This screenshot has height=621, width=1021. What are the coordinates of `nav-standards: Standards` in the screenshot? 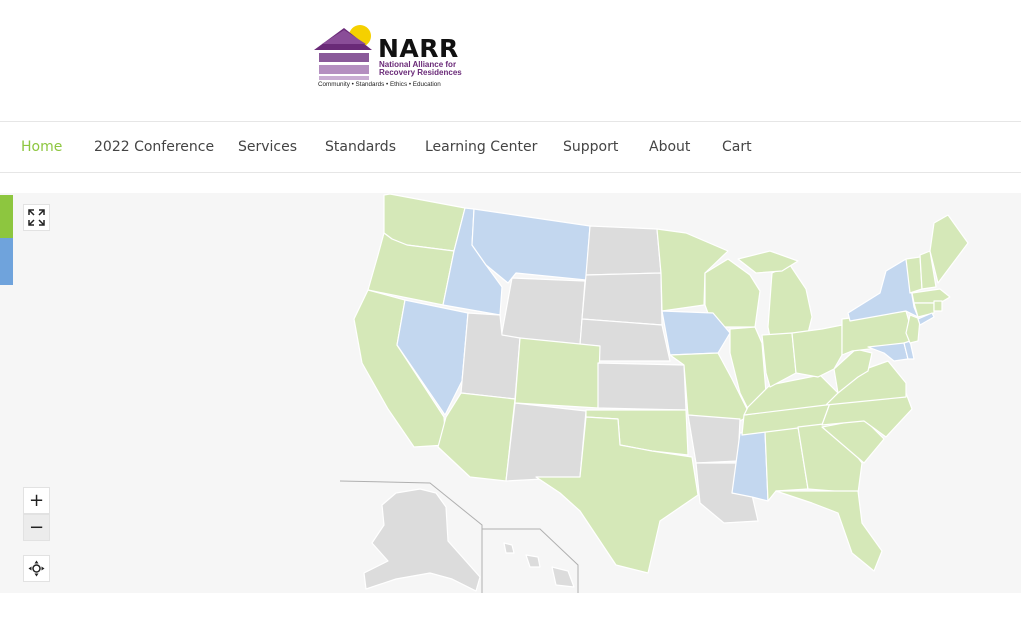 It's located at (360, 147).